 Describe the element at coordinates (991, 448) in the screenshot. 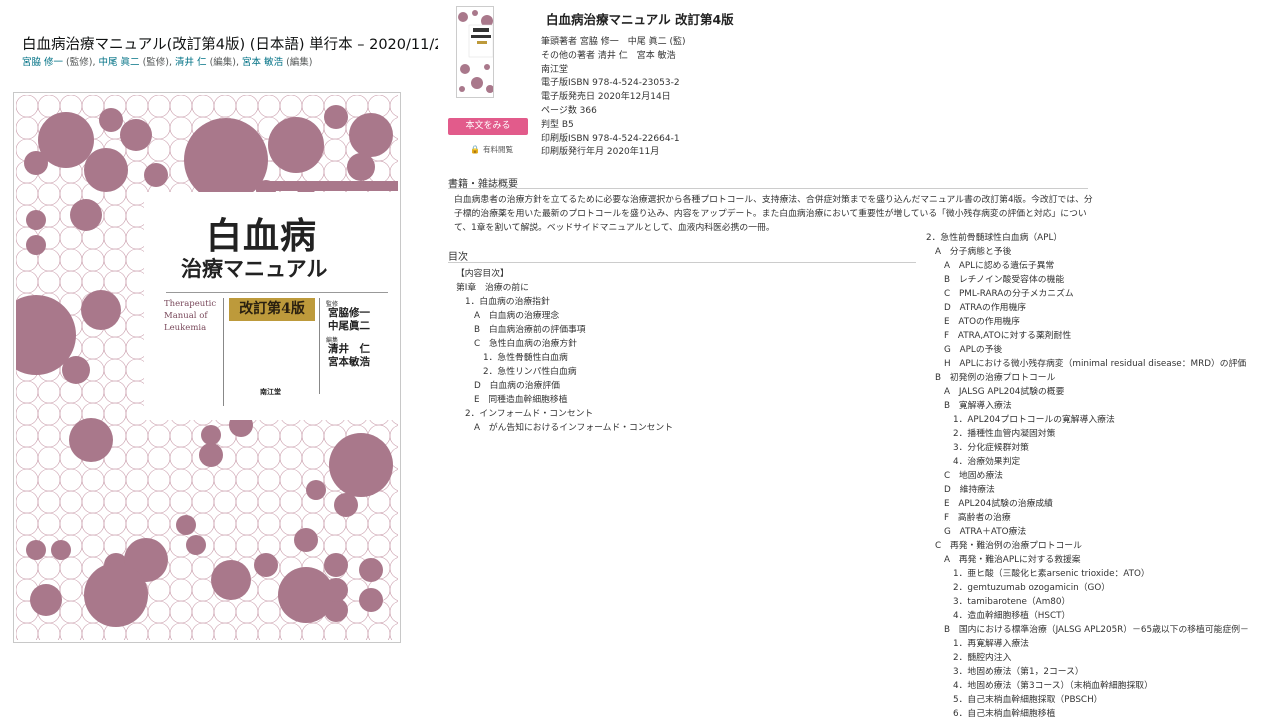

I see `toc-item: 3．分化症候群対策` at that location.